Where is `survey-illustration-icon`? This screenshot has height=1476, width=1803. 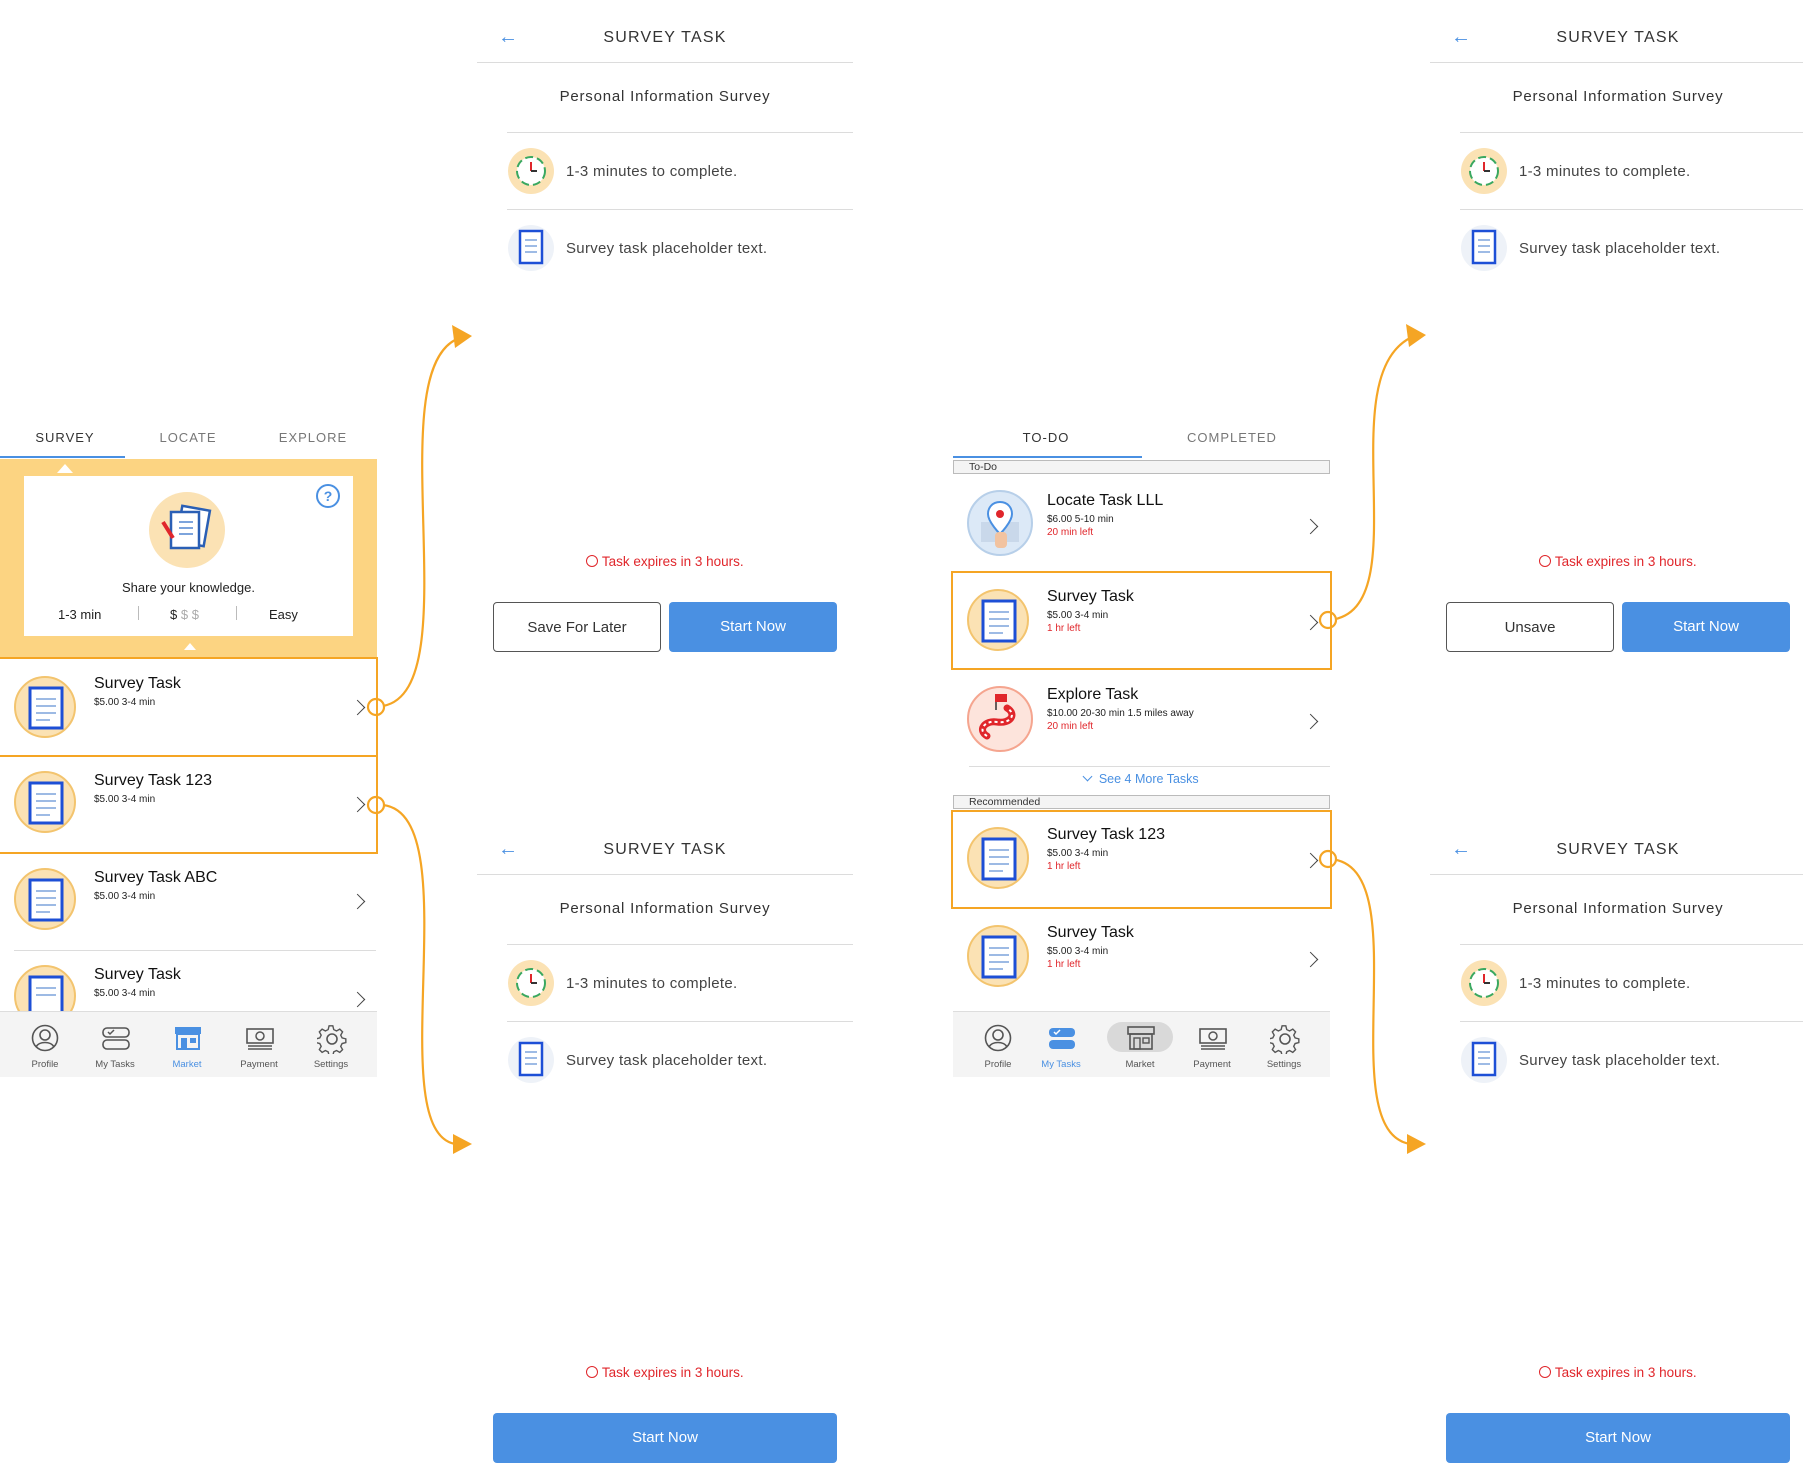 survey-illustration-icon is located at coordinates (187, 530).